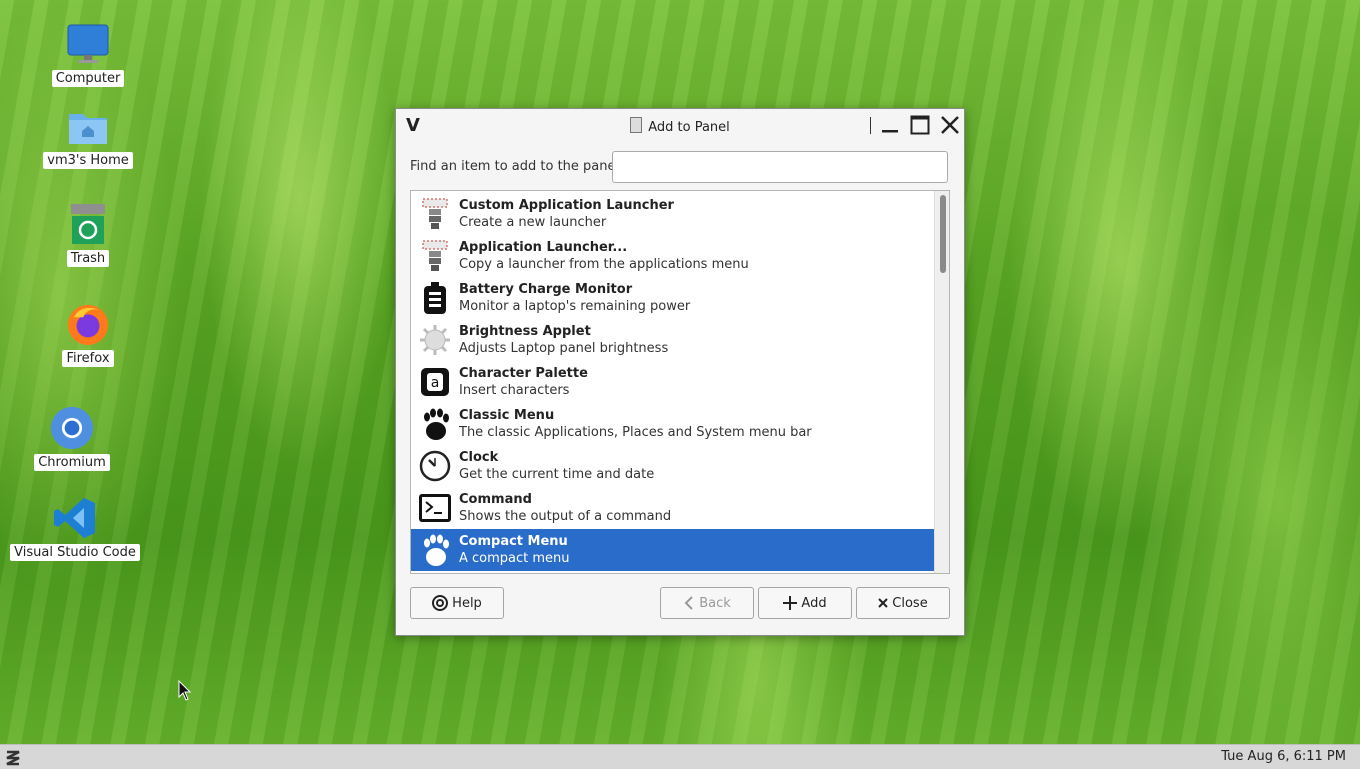 The height and width of the screenshot is (769, 1360). Describe the element at coordinates (546, 289) in the screenshot. I see `item-name: Battery Charge Monitor` at that location.